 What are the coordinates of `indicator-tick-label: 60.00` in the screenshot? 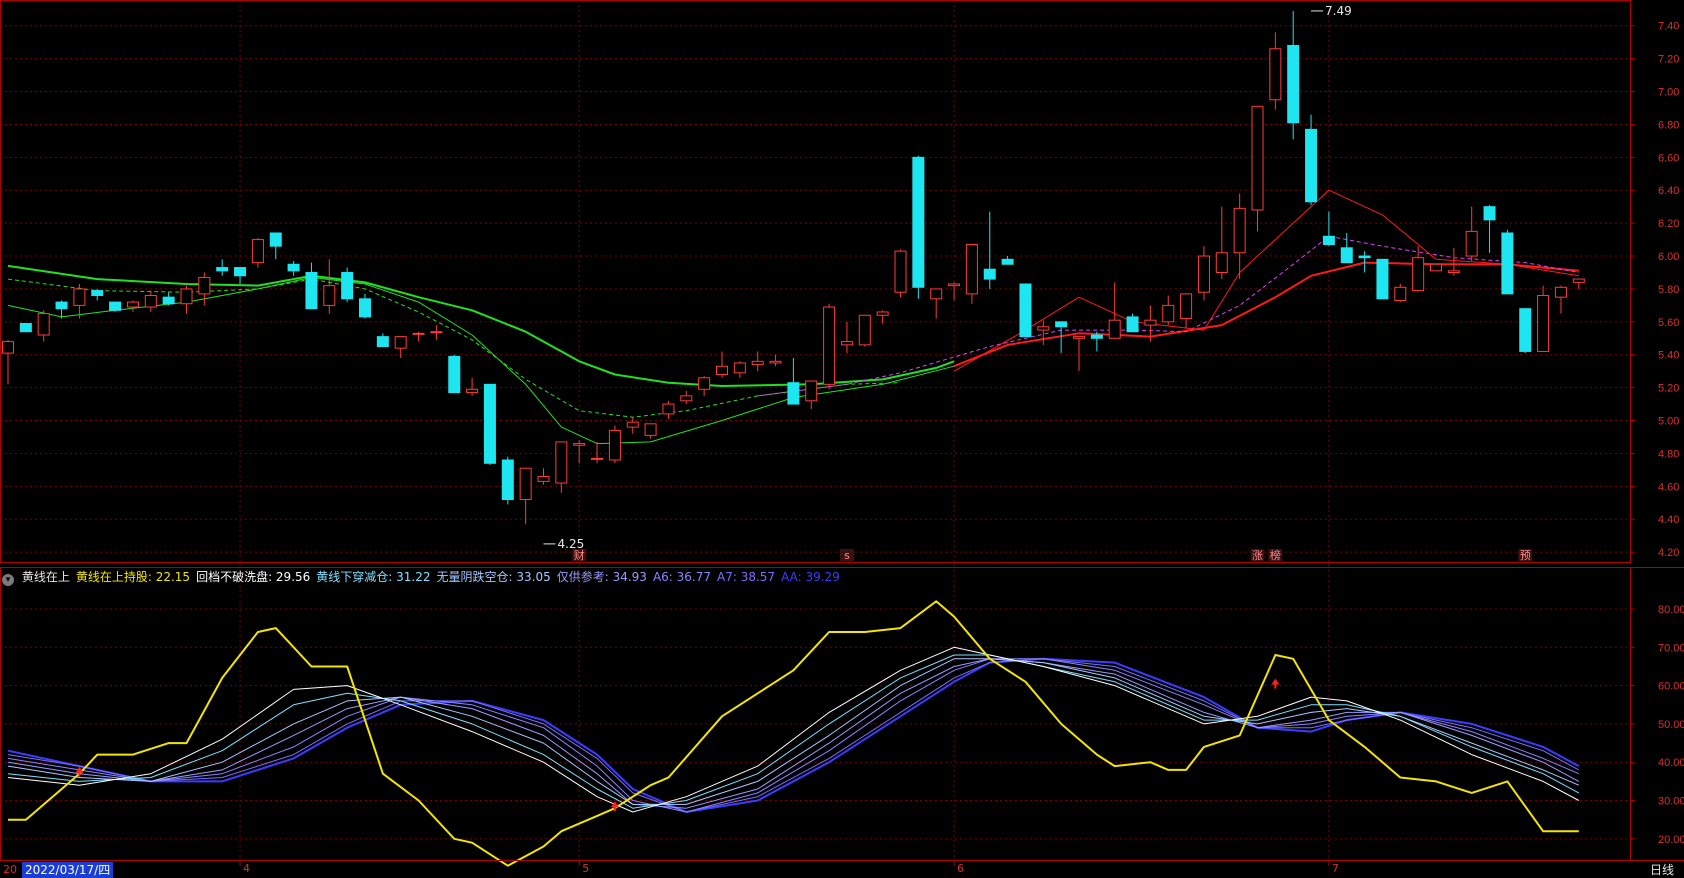 It's located at (1671, 687).